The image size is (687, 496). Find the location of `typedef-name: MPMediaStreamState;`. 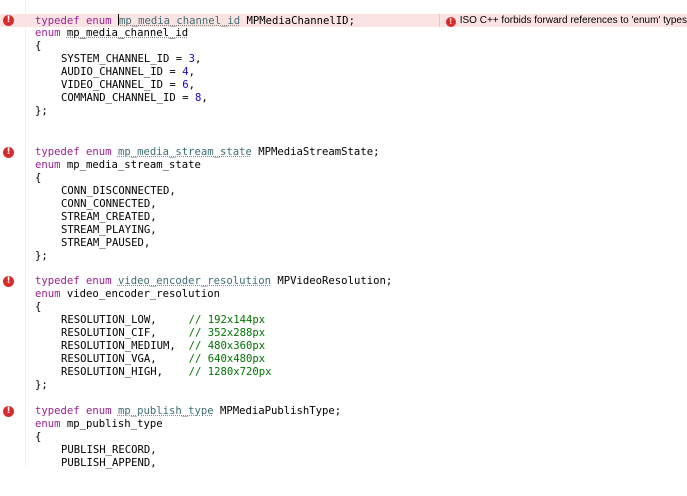

typedef-name: MPMediaStreamState; is located at coordinates (319, 152).